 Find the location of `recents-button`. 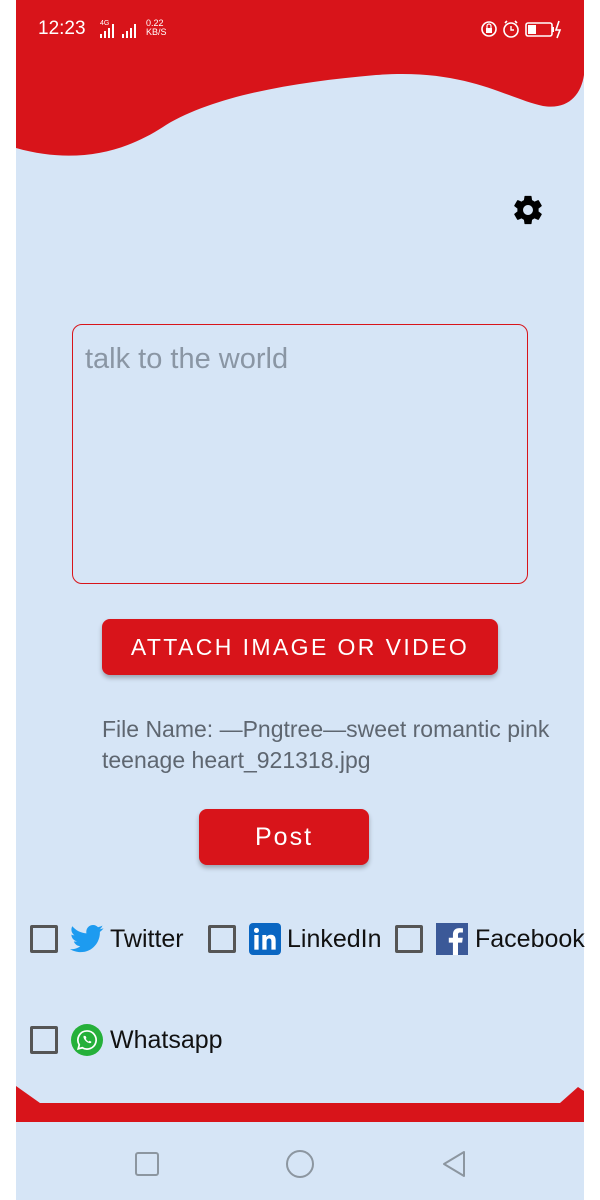

recents-button is located at coordinates (147, 1164).